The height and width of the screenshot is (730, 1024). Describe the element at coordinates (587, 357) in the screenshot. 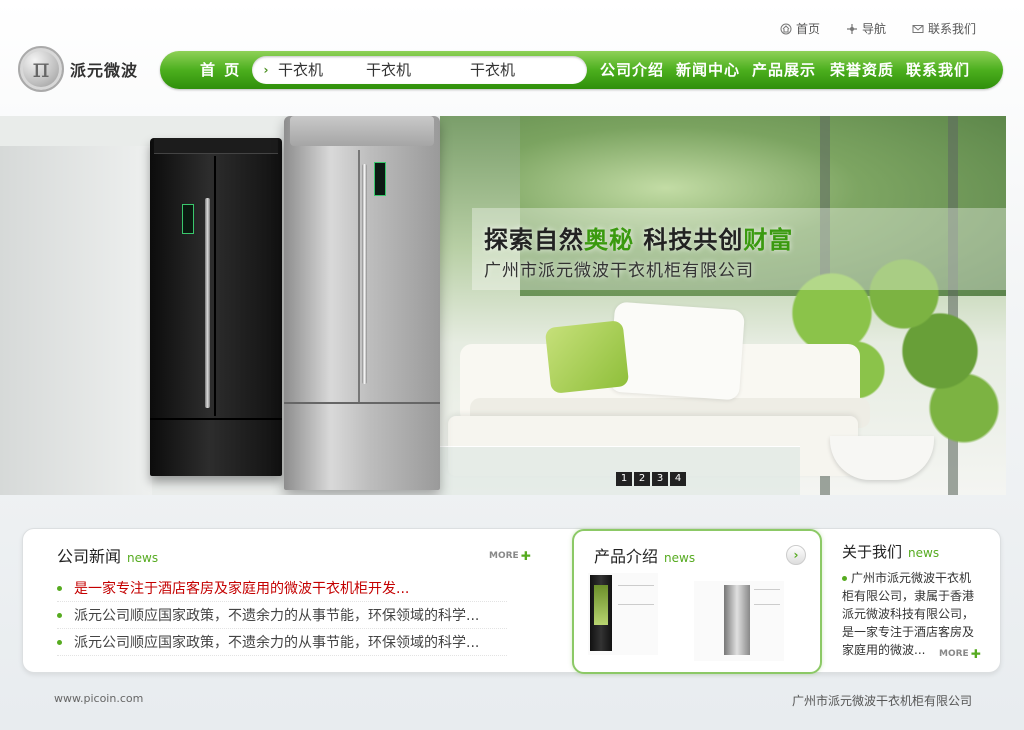

I see `sofa-pillow-green` at that location.